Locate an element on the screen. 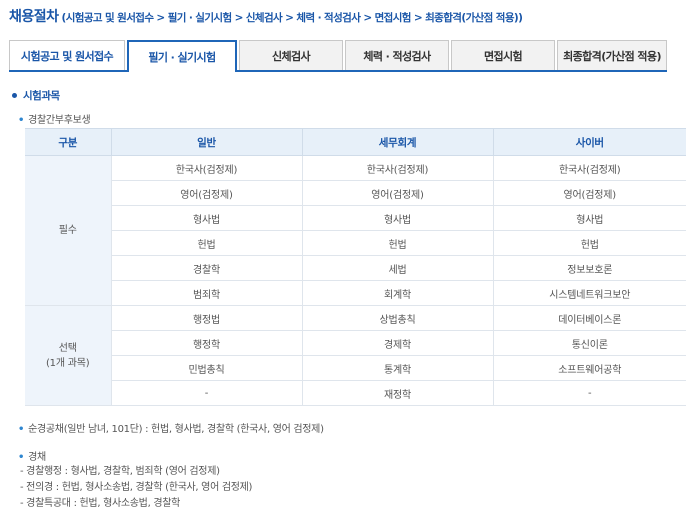 This screenshot has width=699, height=523. bullet-dot-icon is located at coordinates (14, 95).